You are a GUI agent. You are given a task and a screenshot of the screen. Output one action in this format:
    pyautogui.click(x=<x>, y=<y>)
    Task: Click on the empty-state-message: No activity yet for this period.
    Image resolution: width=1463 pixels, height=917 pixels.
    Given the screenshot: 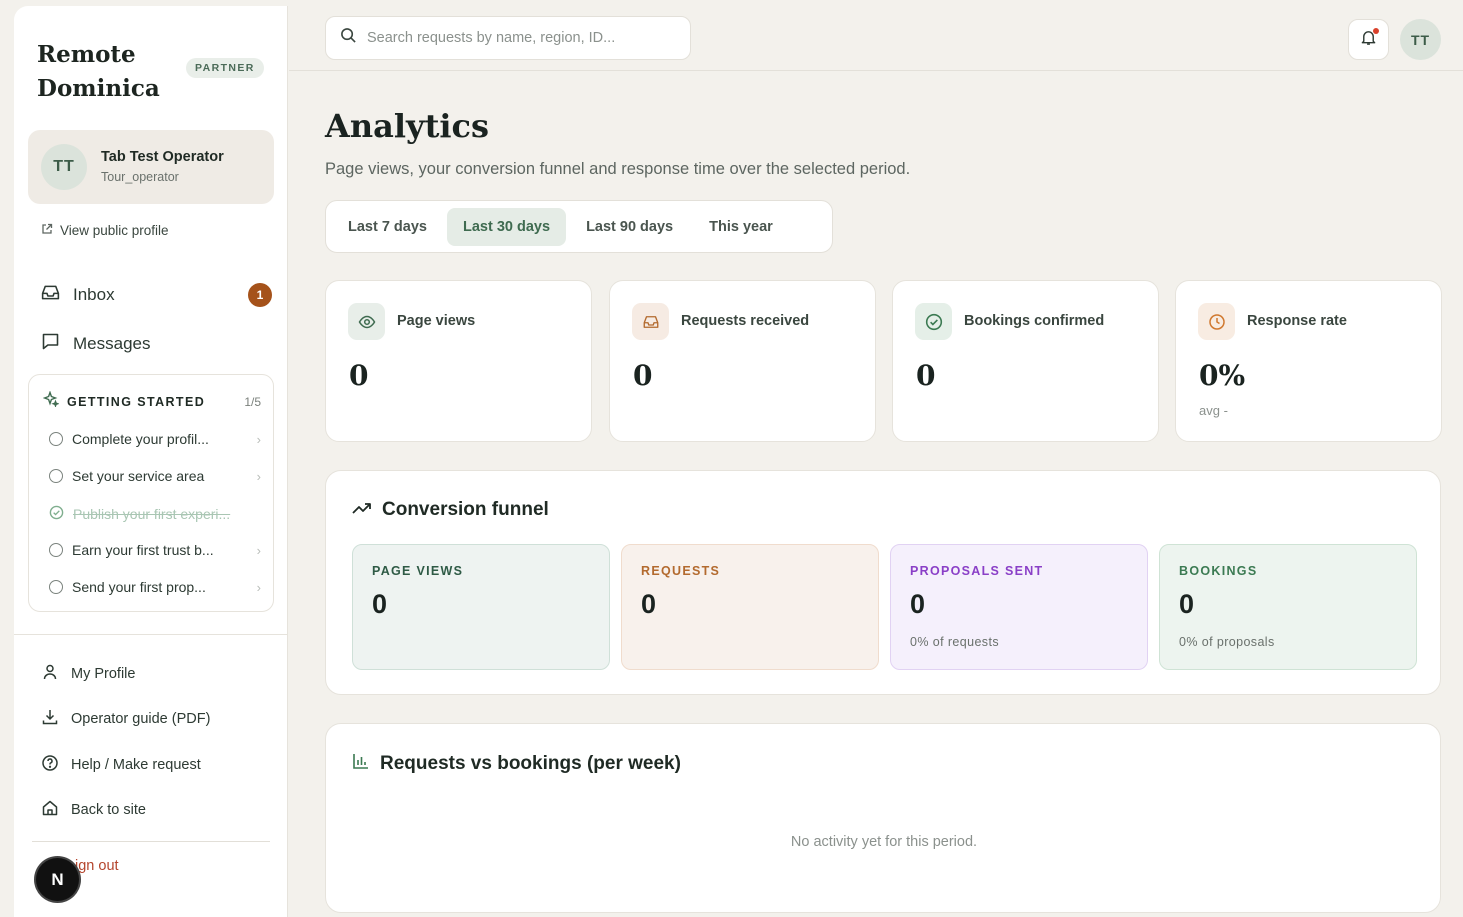 What is the action you would take?
    pyautogui.click(x=884, y=842)
    